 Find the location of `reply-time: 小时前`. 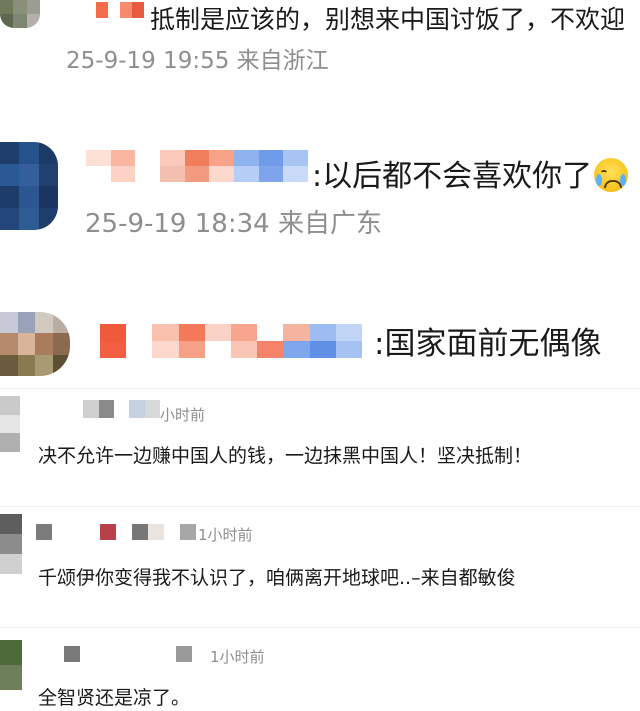

reply-time: 小时前 is located at coordinates (183, 415).